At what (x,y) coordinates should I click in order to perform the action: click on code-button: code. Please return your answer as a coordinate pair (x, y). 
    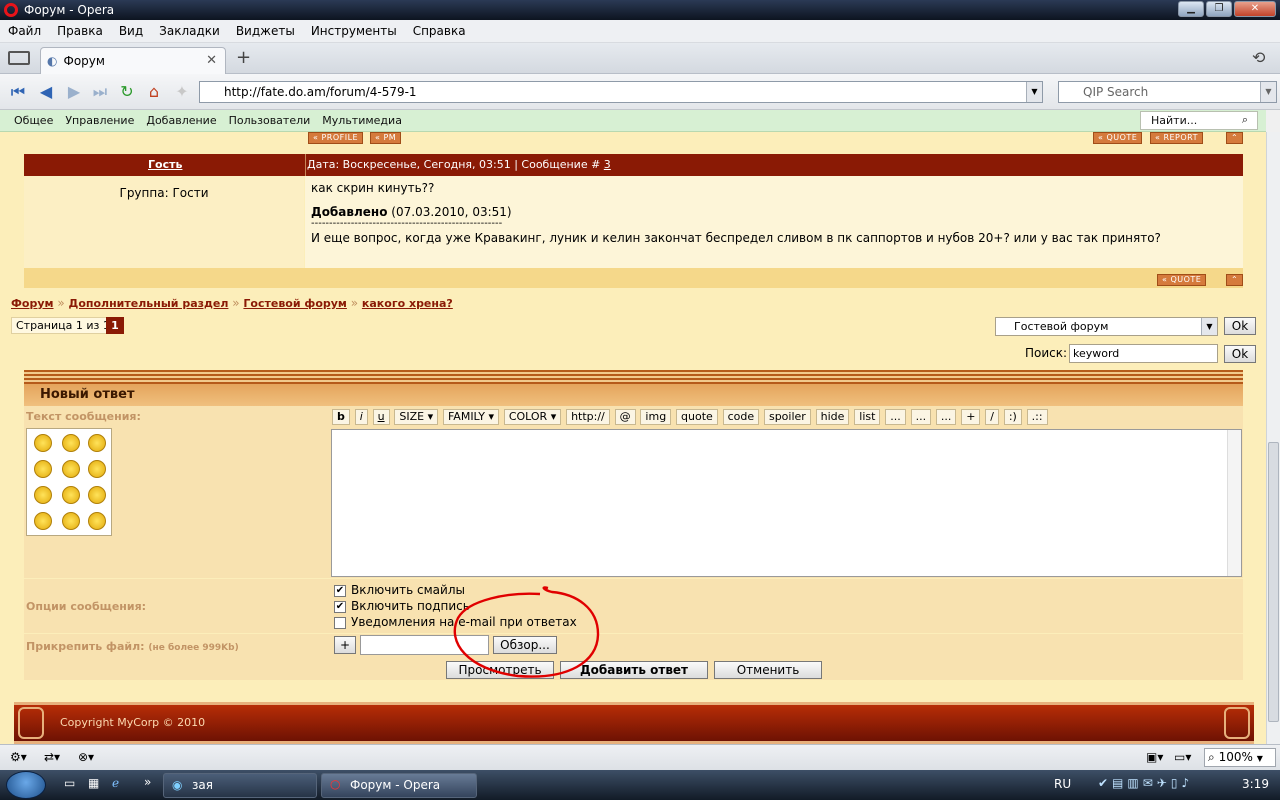
    Looking at the image, I should click on (741, 417).